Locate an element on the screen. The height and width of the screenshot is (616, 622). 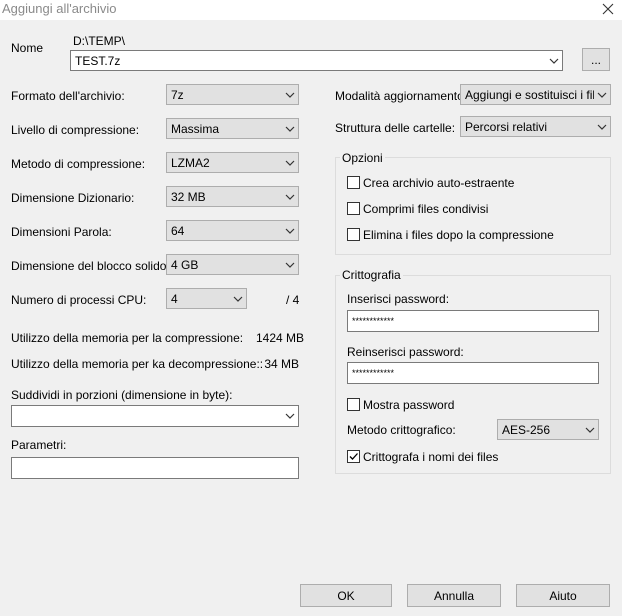
solid-select: 4 GB is located at coordinates (232, 264).